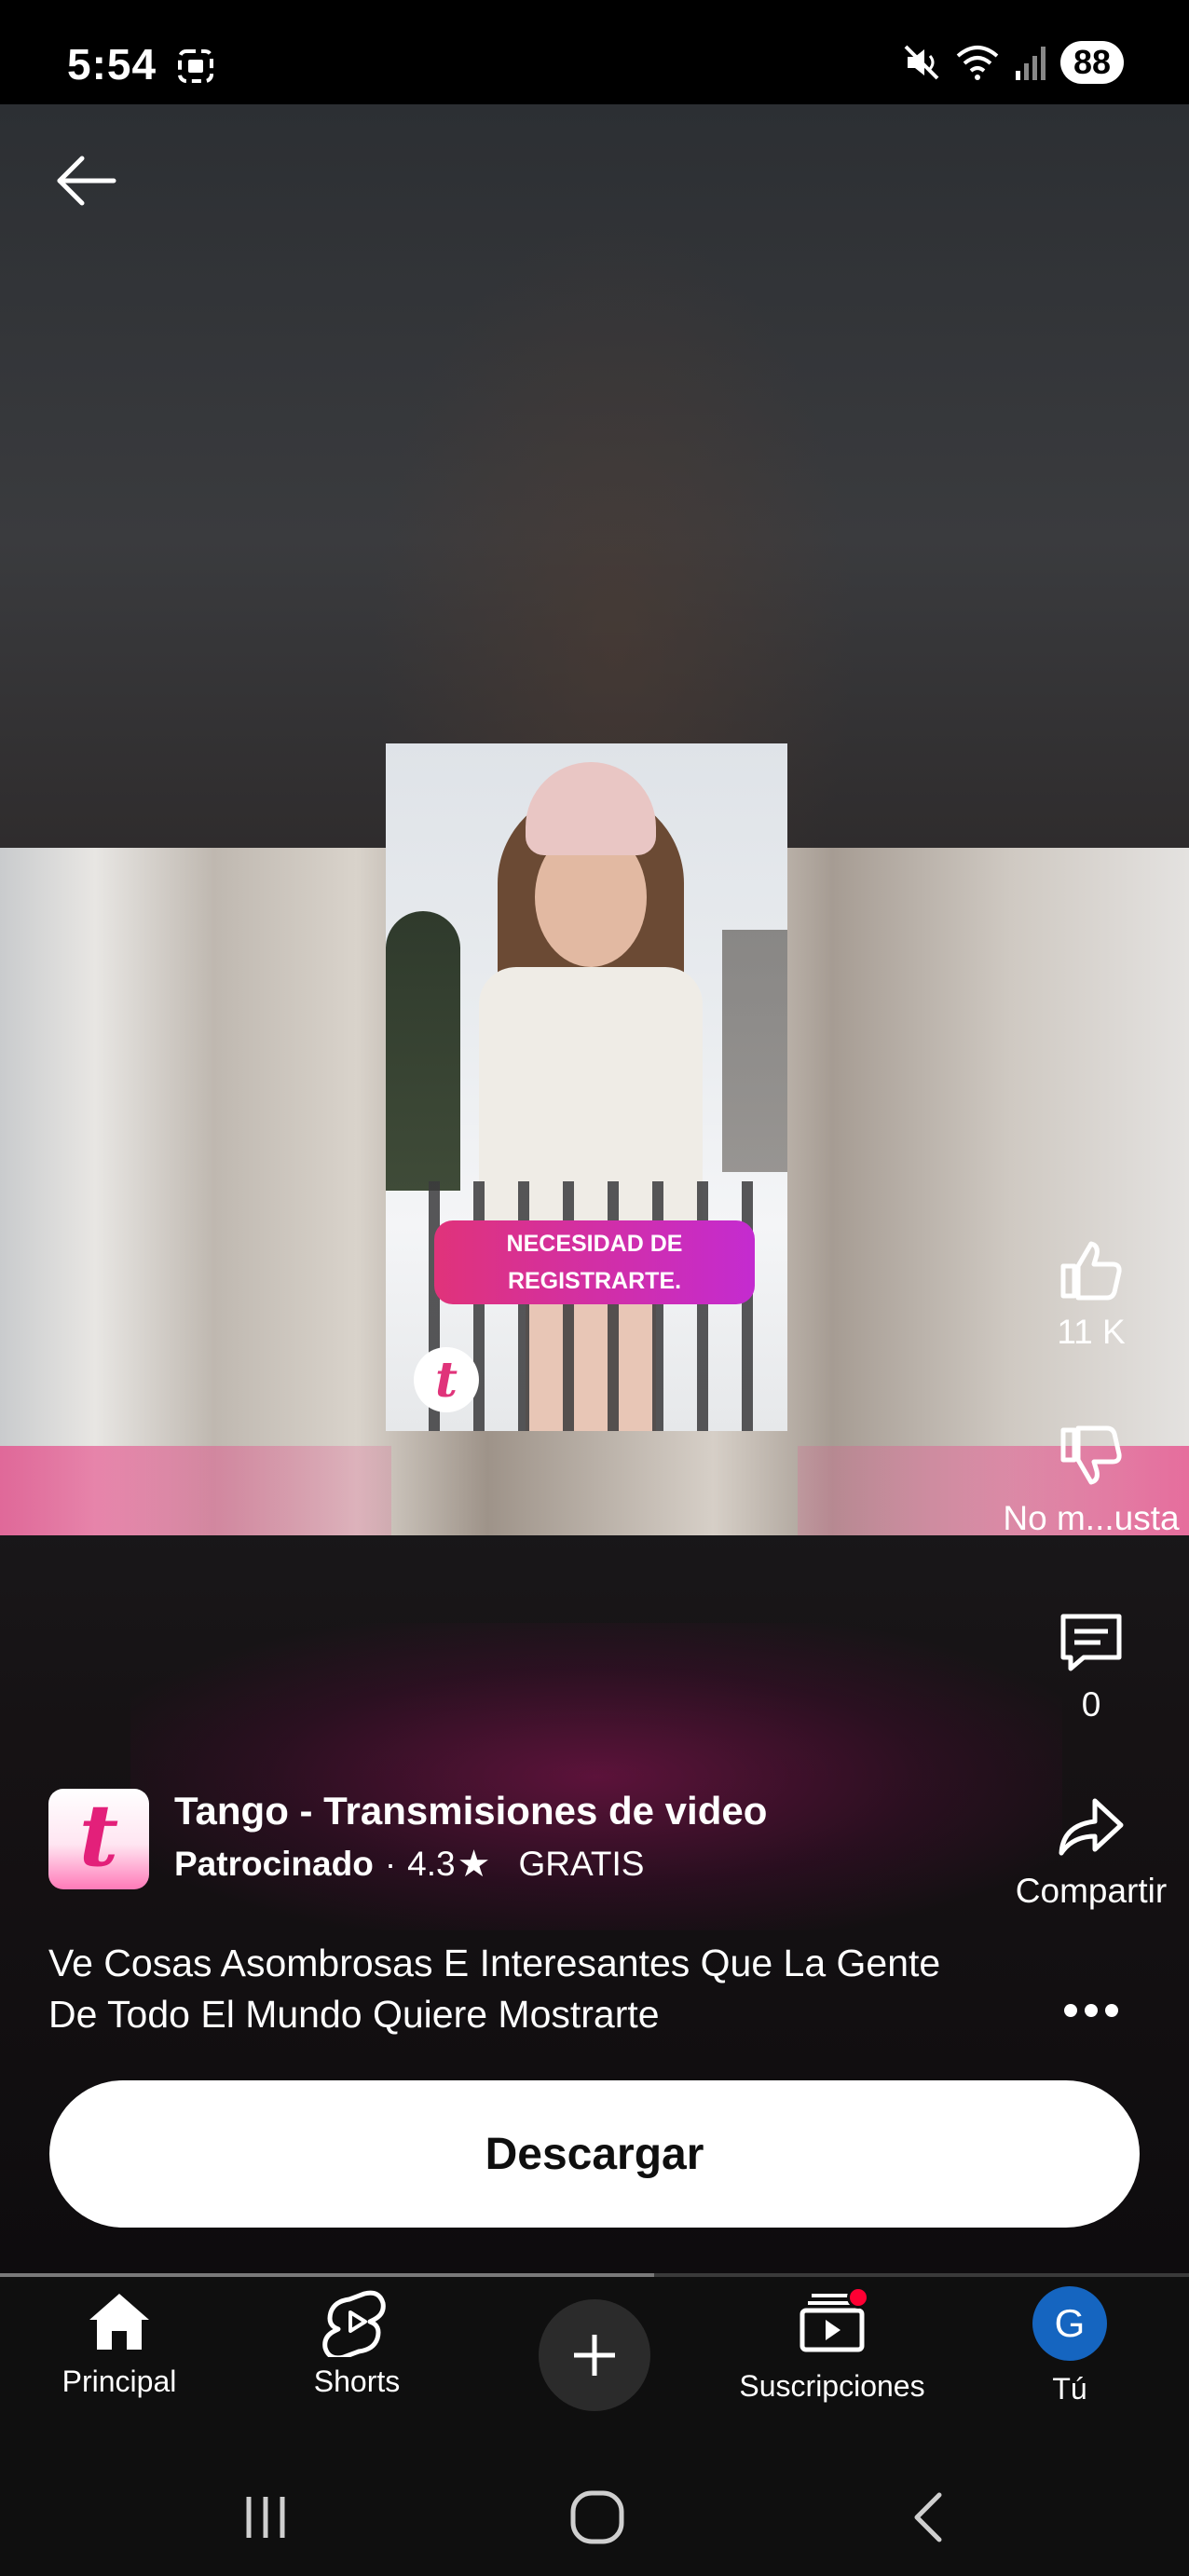  What do you see at coordinates (119, 2381) in the screenshot?
I see `nav-home-label: Principal` at bounding box center [119, 2381].